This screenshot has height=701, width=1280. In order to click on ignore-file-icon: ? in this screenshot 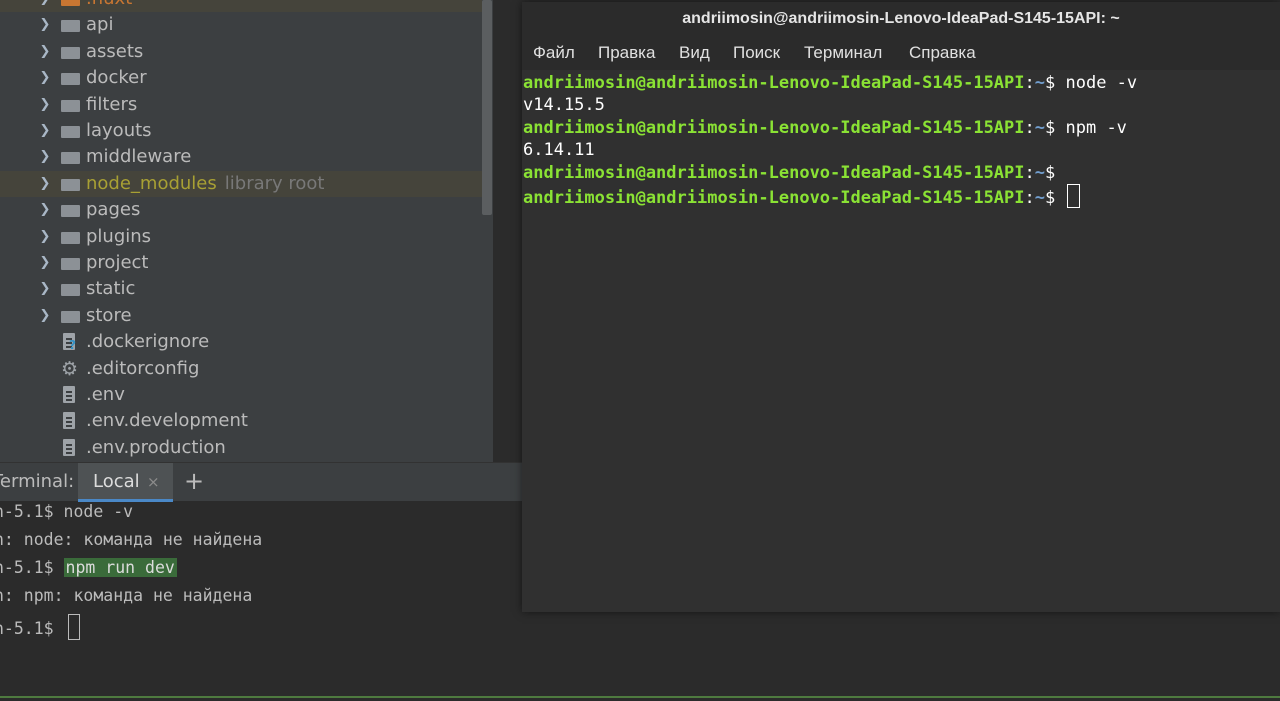, I will do `click(70, 342)`.